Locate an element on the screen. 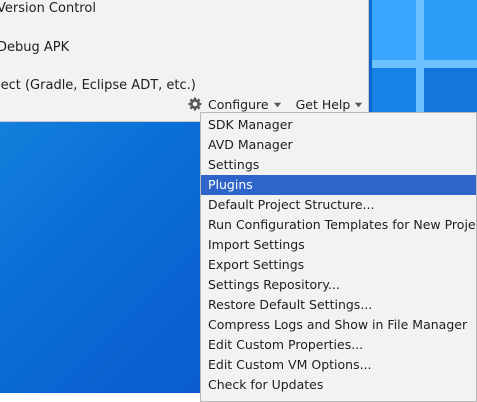 The image size is (477, 402). gear-icon is located at coordinates (195, 104).